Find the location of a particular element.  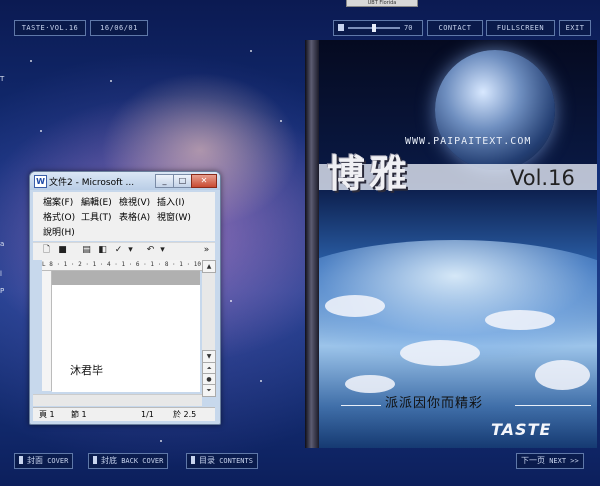

menu-help: 說明(H) is located at coordinates (59, 231).